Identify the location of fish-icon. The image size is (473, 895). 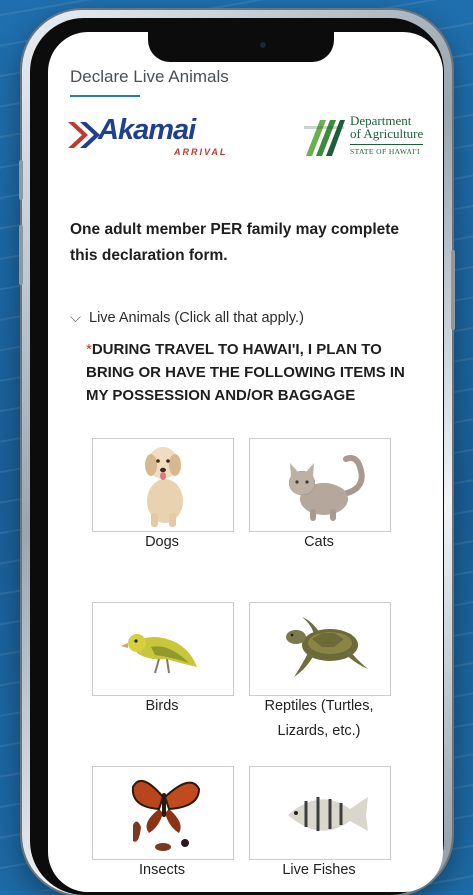
(328, 814).